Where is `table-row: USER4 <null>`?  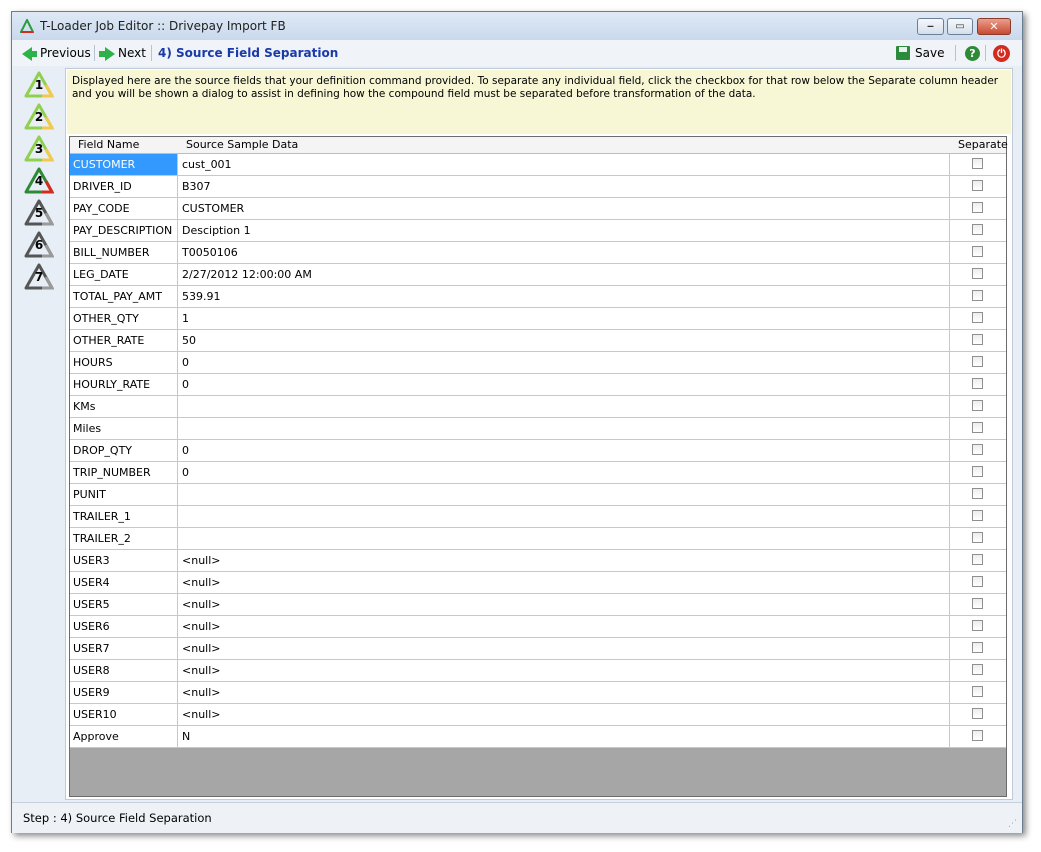
table-row: USER4 <null> is located at coordinates (538, 583).